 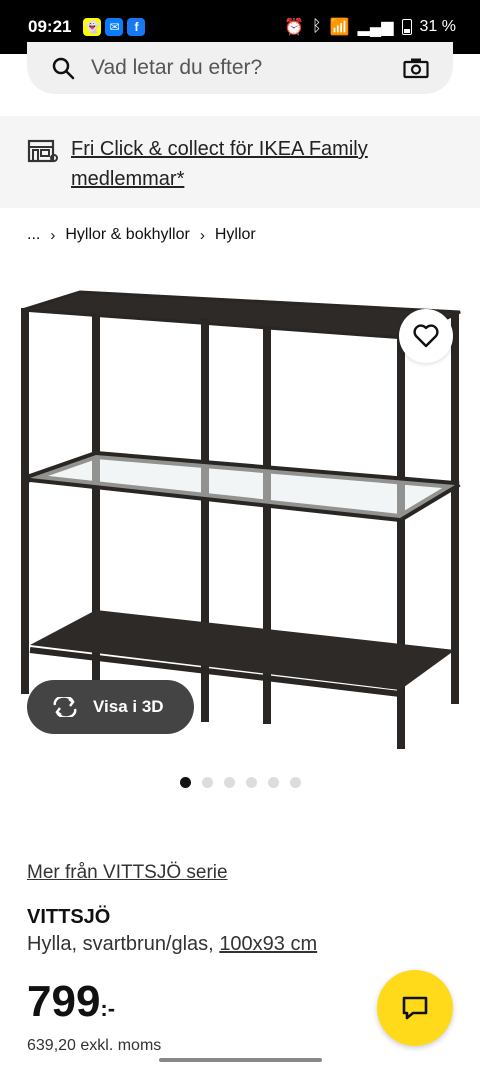 I want to click on bluetooth-icon: ᛒ, so click(x=317, y=26).